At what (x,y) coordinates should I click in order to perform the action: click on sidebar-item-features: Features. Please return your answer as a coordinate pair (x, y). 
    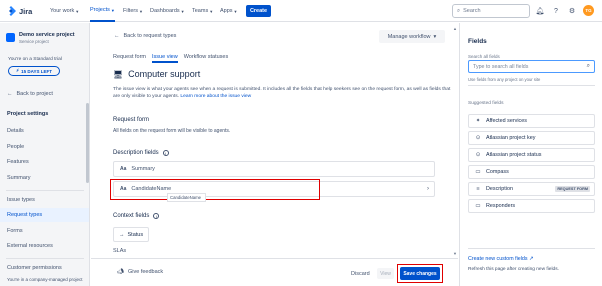
    Looking at the image, I should click on (44, 162).